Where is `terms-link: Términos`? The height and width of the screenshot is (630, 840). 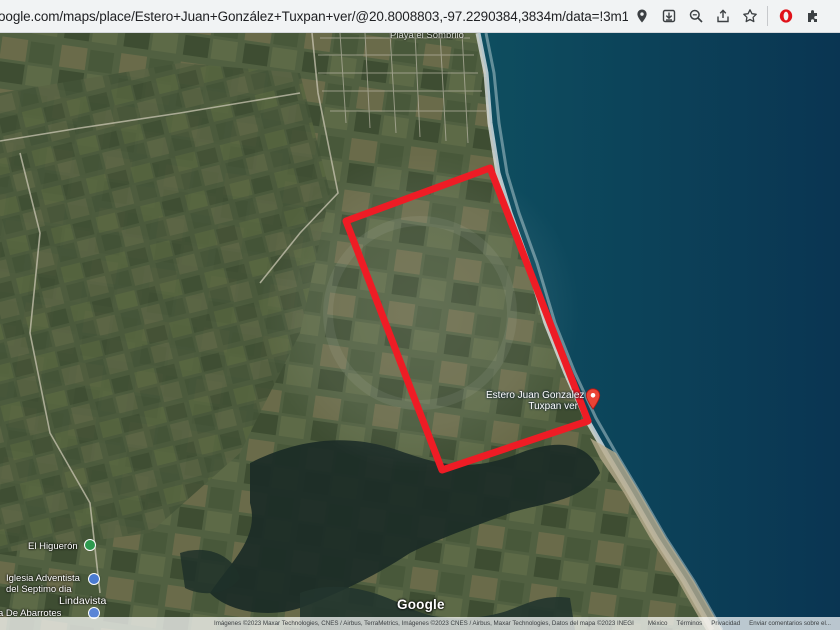 terms-link: Términos is located at coordinates (689, 623).